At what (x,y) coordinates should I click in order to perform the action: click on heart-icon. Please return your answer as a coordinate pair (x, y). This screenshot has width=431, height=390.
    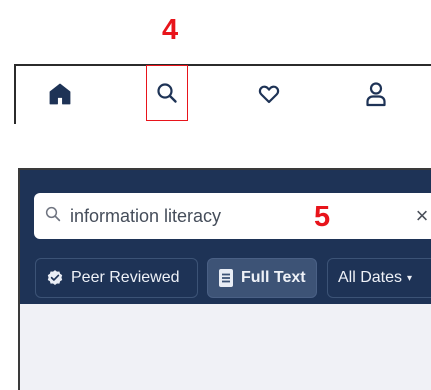
    Looking at the image, I should click on (269, 94).